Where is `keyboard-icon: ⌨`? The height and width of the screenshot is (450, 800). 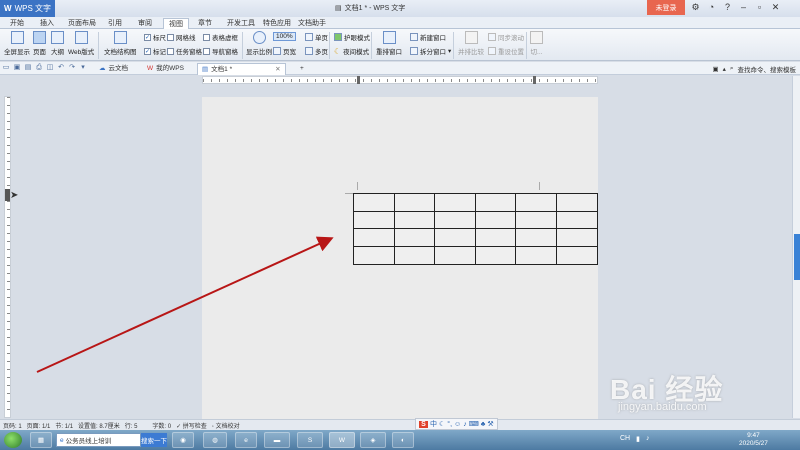 keyboard-icon: ⌨ is located at coordinates (474, 424).